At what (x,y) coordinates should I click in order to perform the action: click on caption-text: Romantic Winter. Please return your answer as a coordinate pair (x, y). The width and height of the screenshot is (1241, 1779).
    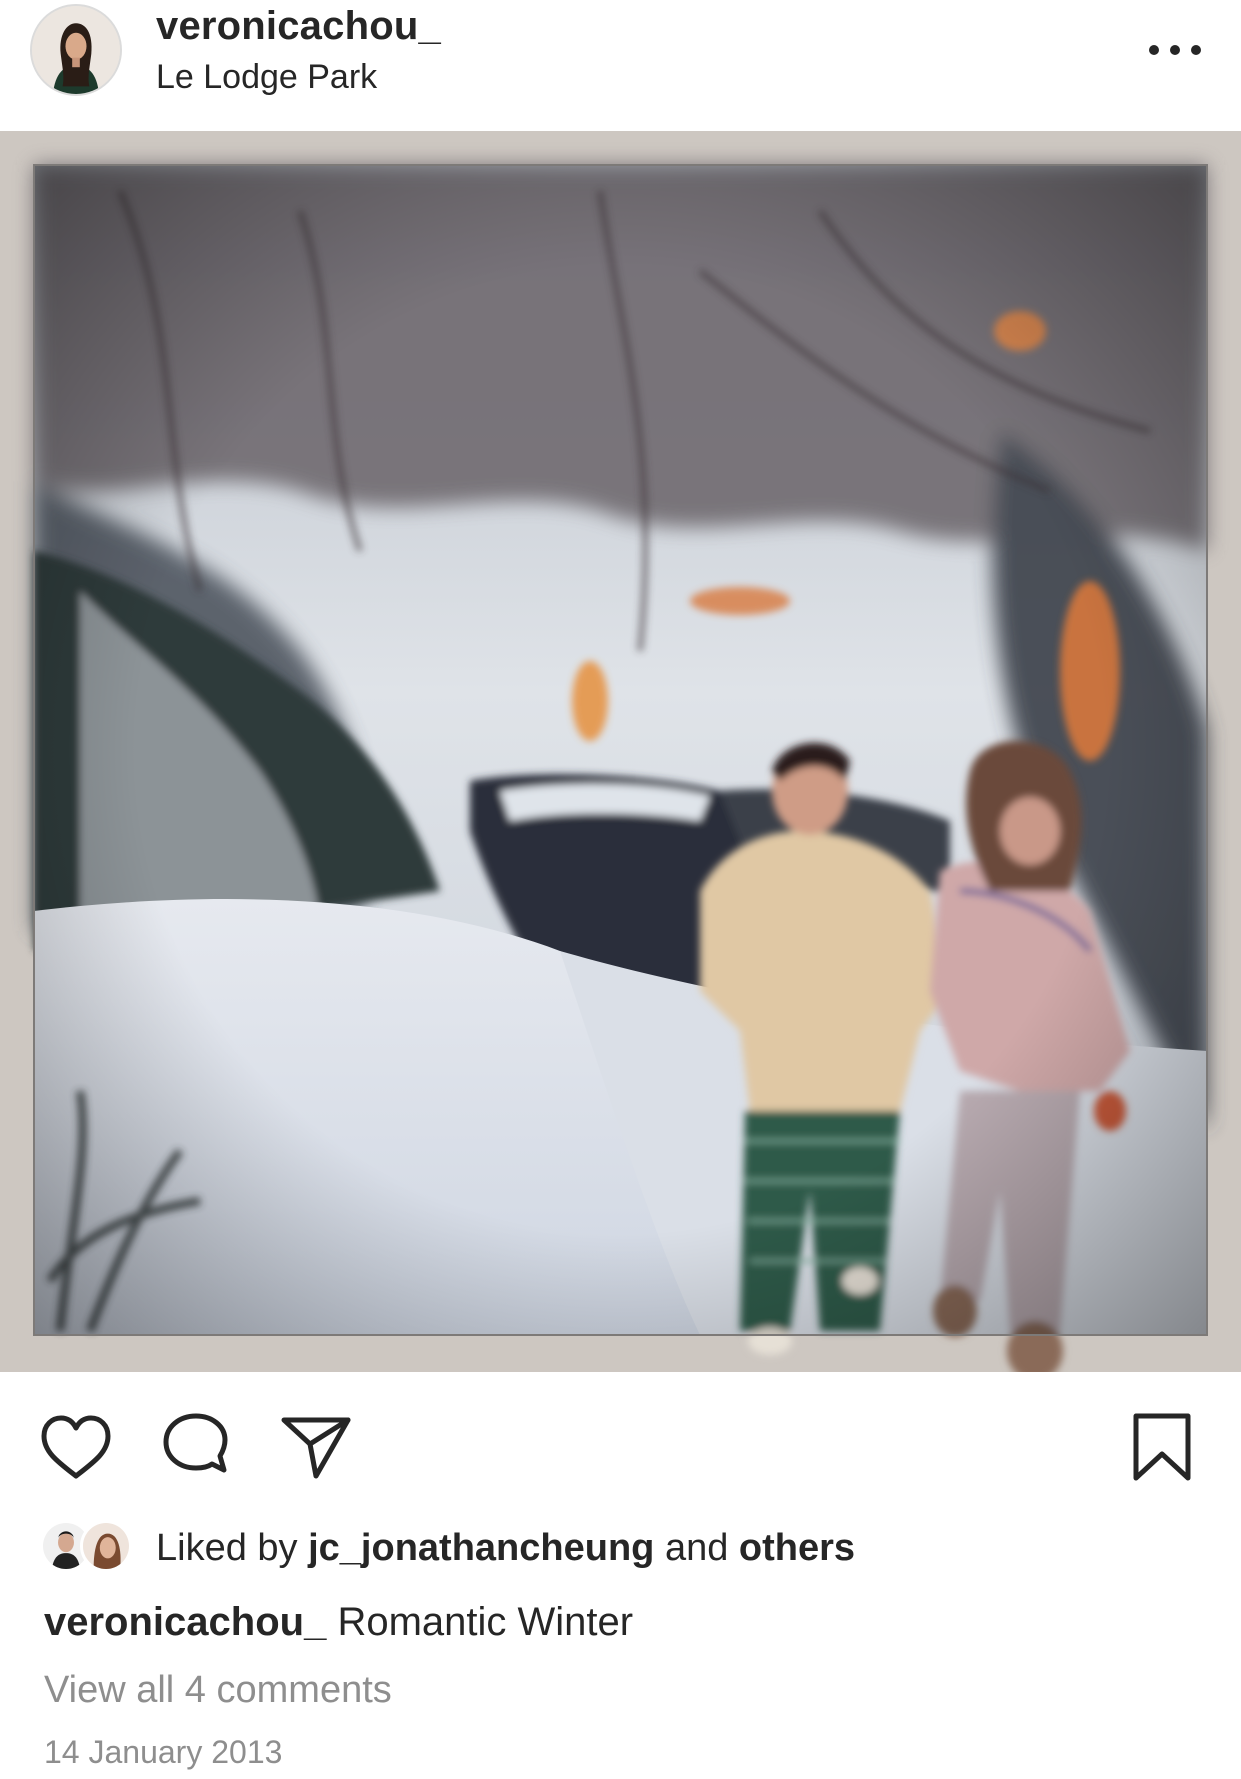
    Looking at the image, I should click on (485, 1622).